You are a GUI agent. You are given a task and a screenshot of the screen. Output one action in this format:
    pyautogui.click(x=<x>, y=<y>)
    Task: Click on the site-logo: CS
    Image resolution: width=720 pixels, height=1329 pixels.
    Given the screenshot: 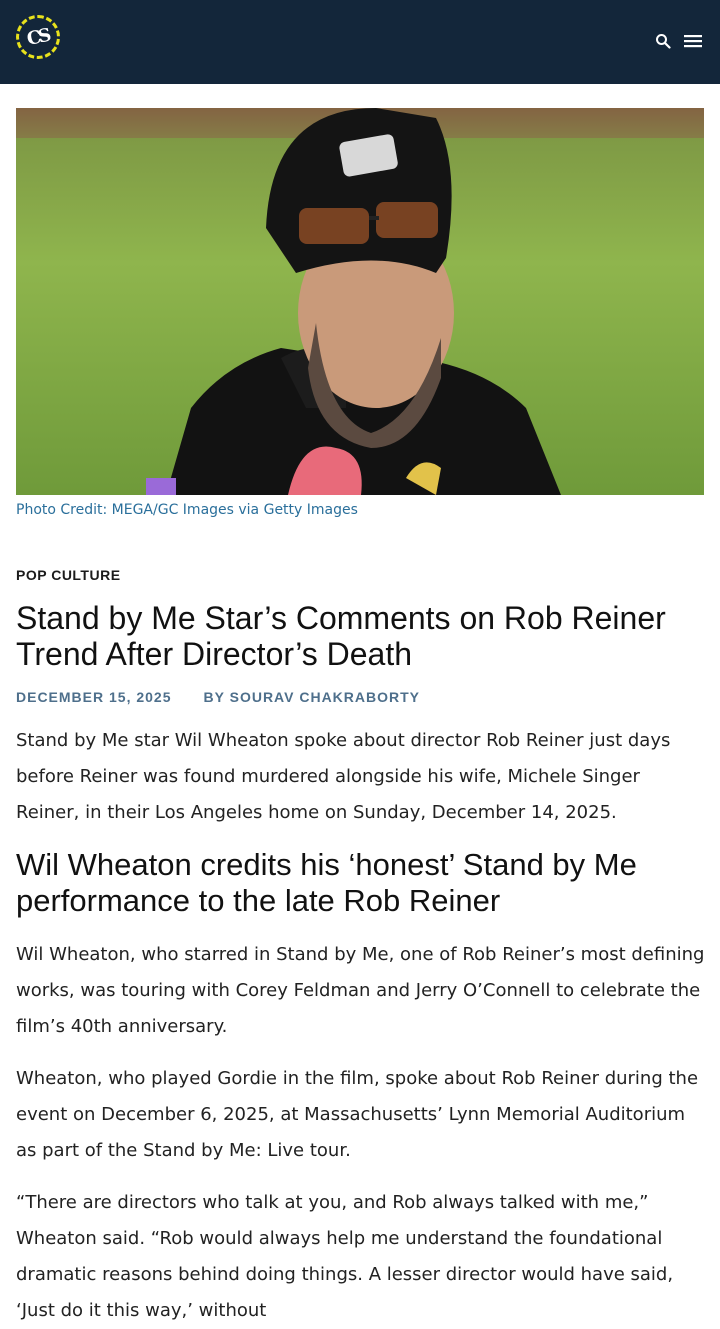 What is the action you would take?
    pyautogui.click(x=38, y=37)
    